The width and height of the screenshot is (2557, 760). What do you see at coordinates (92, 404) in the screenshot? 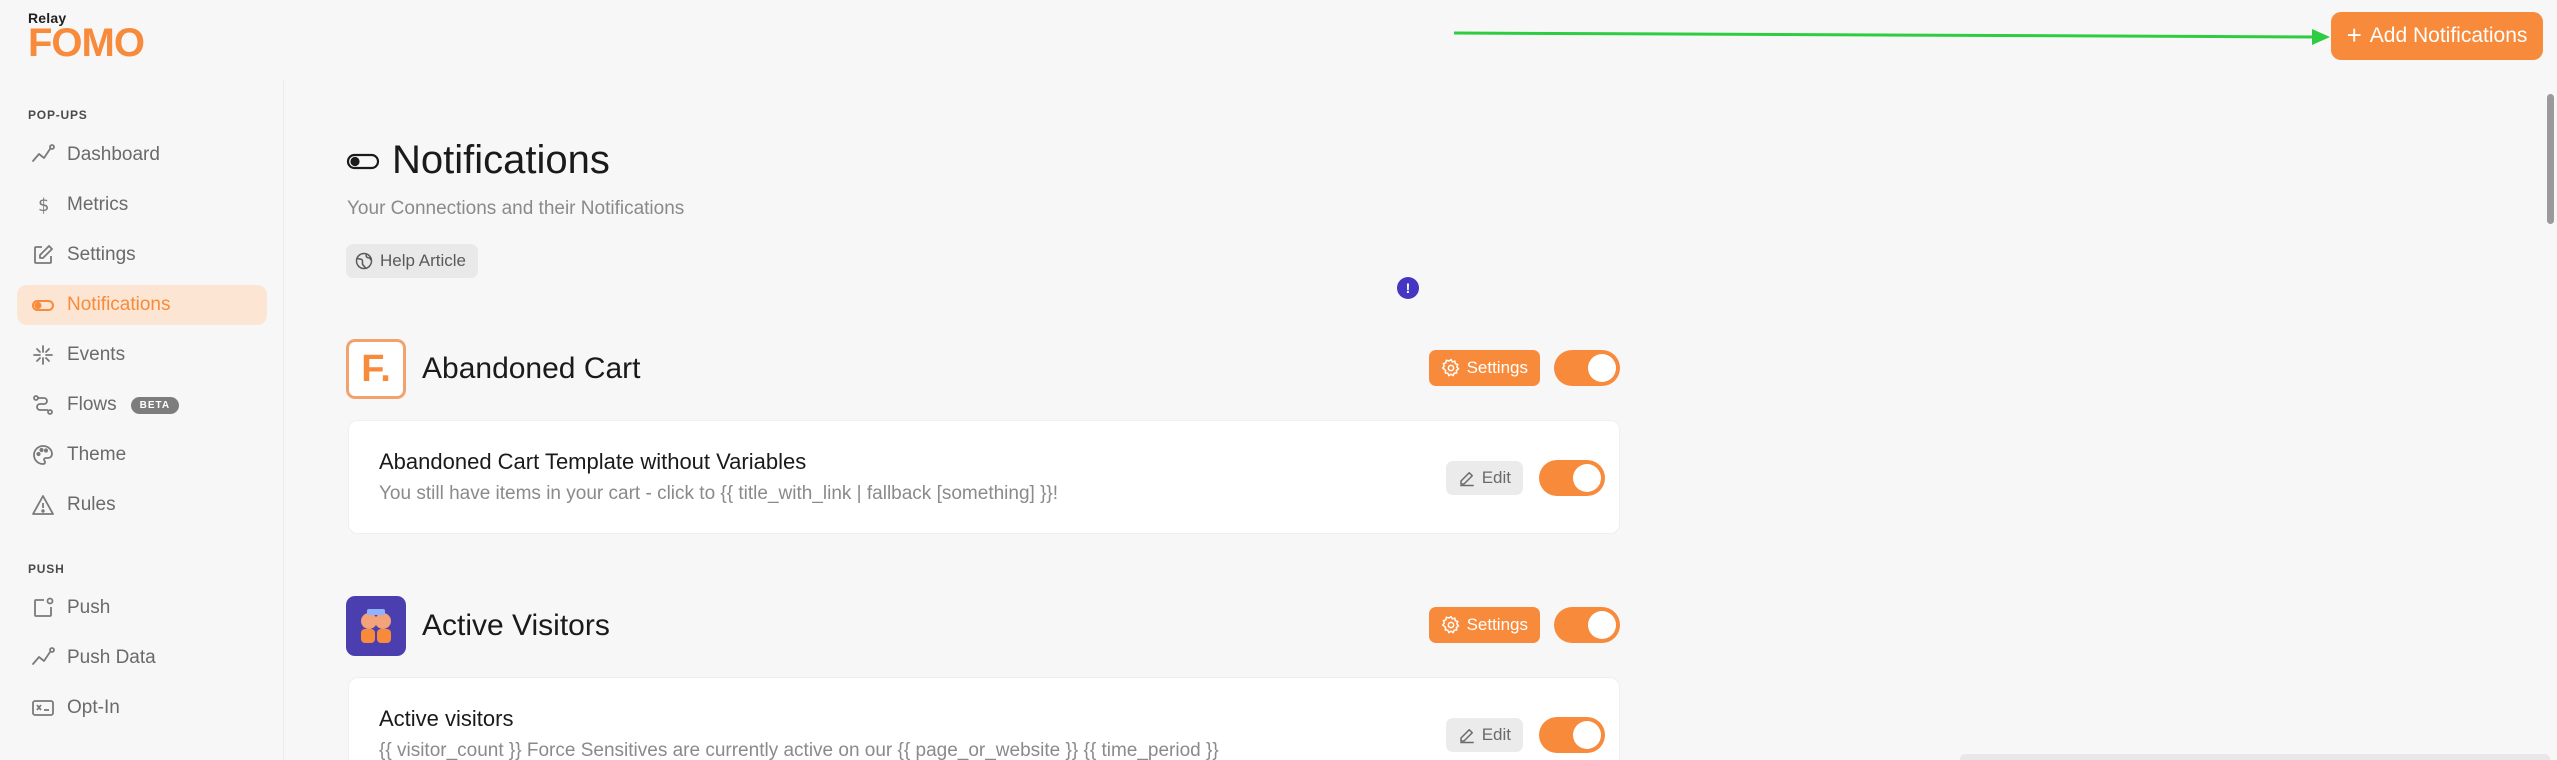
I see `sidebar-item-label: Flows` at bounding box center [92, 404].